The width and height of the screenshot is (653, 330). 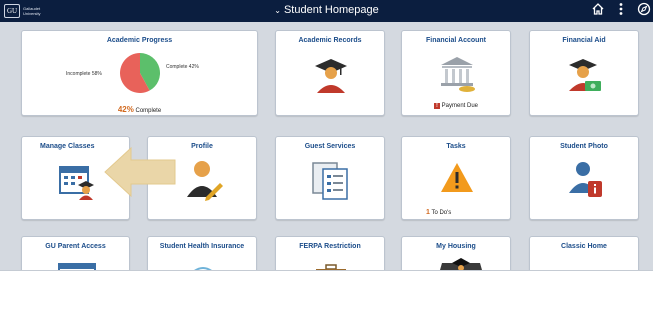 I want to click on warning-icon, so click(x=457, y=177).